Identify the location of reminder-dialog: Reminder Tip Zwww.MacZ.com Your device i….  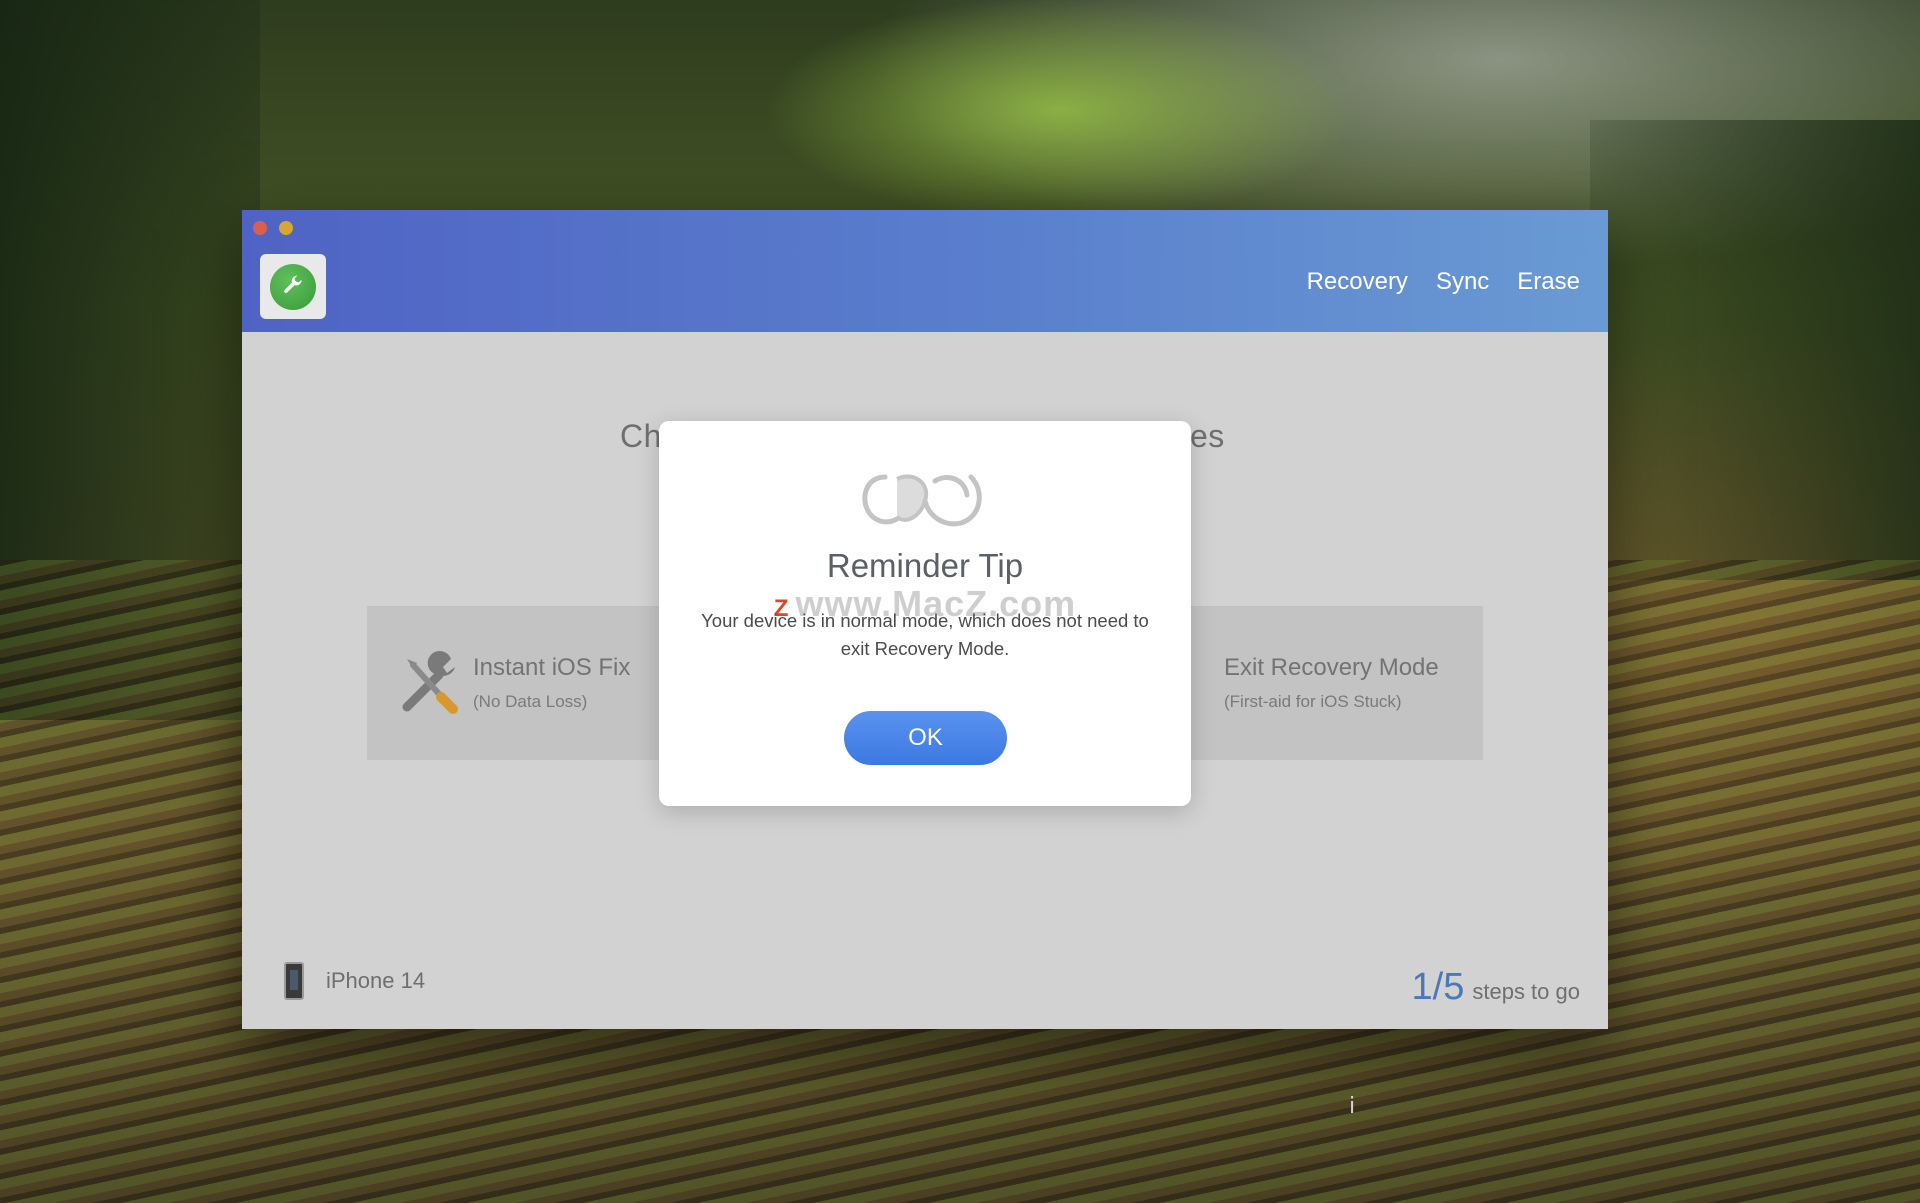
(925, 613).